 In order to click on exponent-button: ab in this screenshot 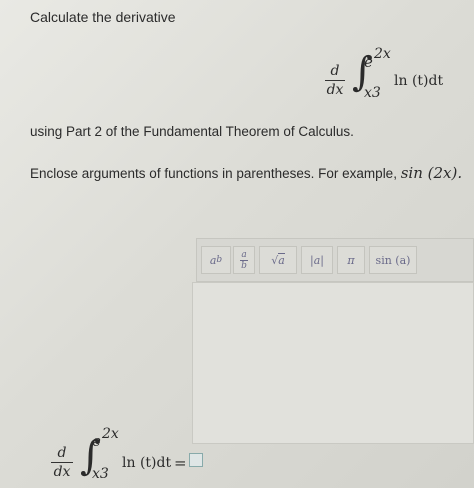, I will do `click(216, 260)`.